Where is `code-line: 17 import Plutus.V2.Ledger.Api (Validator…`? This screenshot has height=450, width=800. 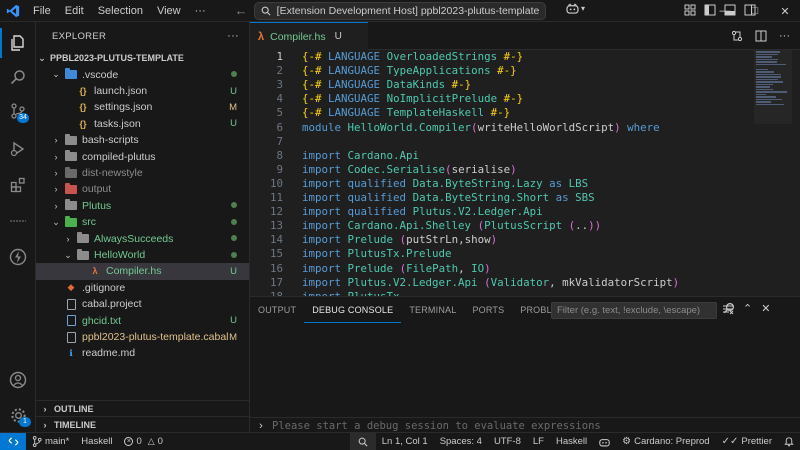
code-line: 17 import Plutus.V2.Ledger.Api (Validator… is located at coordinates (500, 283).